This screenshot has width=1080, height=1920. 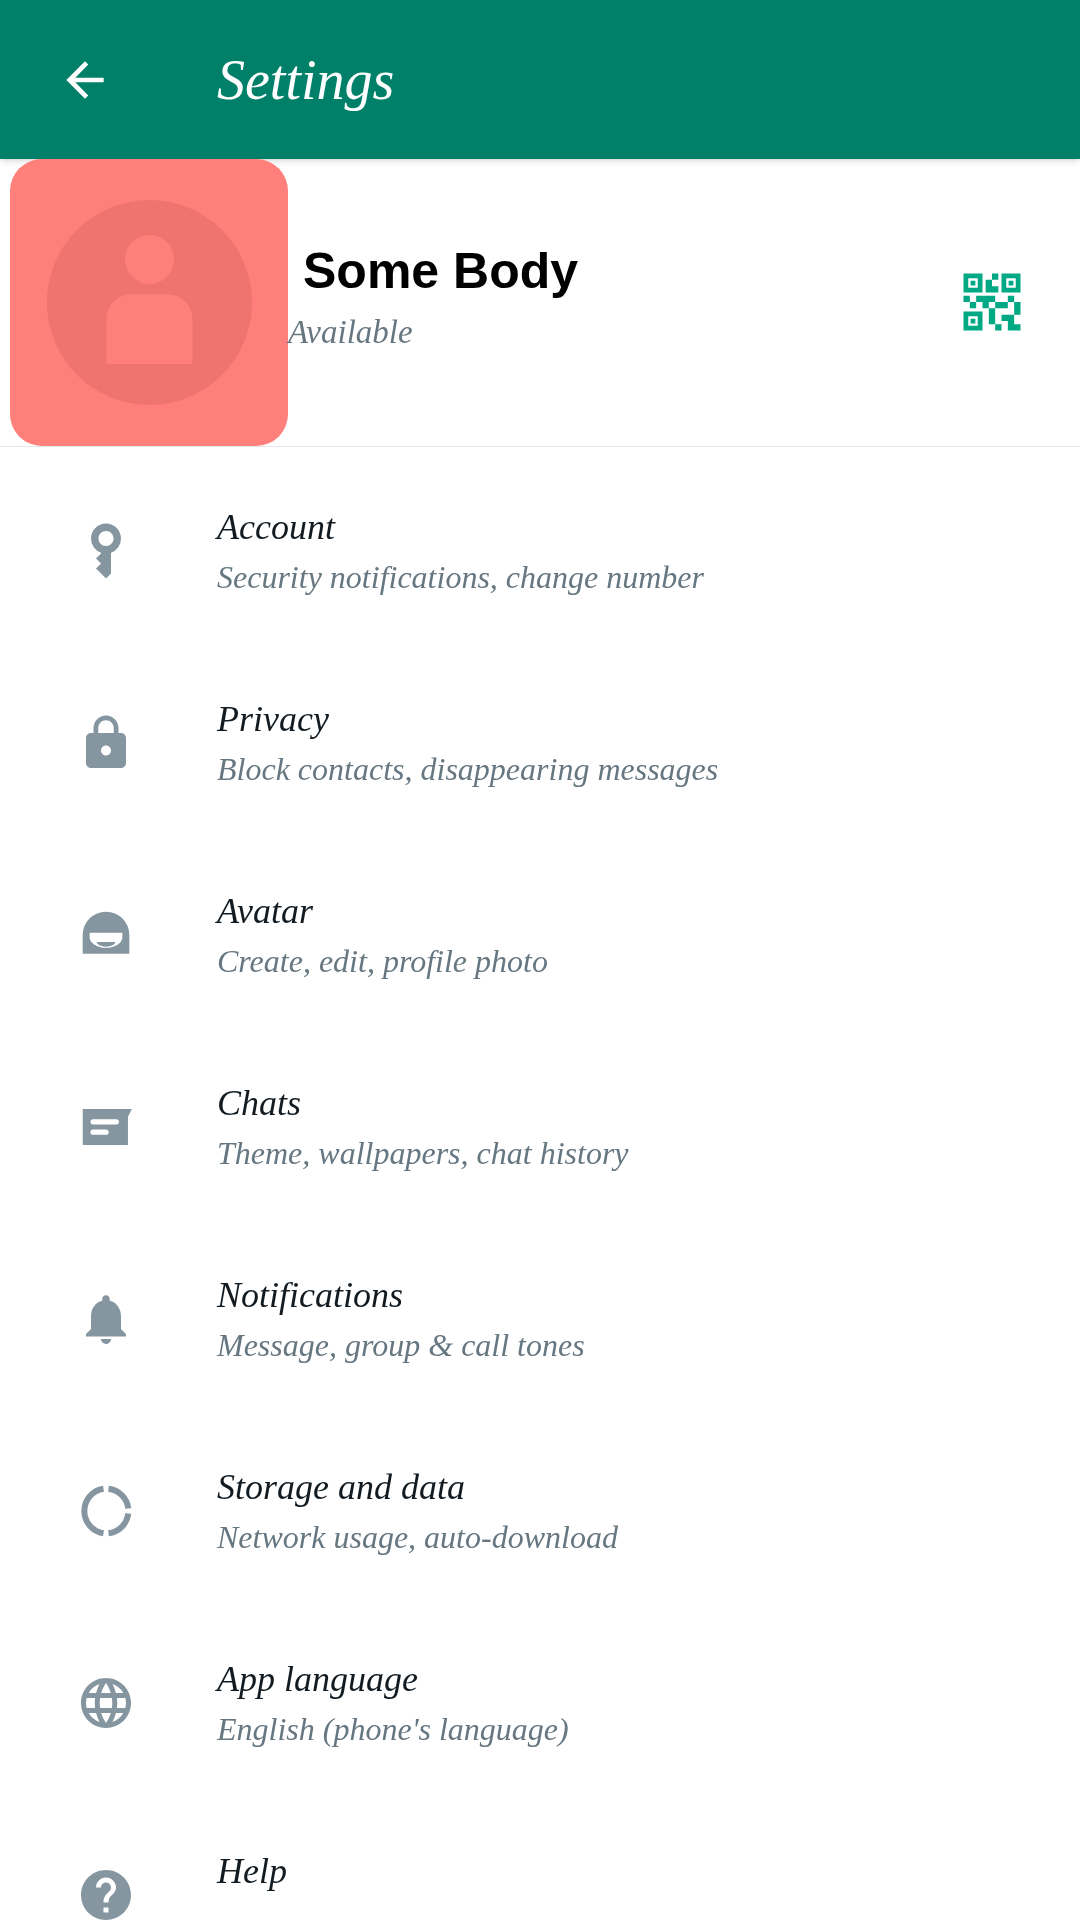 I want to click on settings-item: Help, so click(x=540, y=1859).